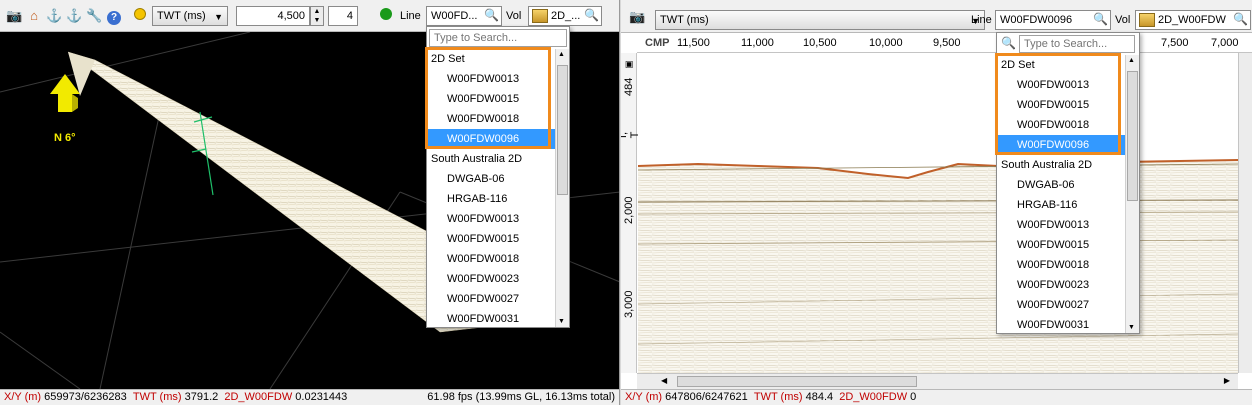  Describe the element at coordinates (1053, 20) in the screenshot. I see `line-combo: W00FDW0096 🔍` at that location.